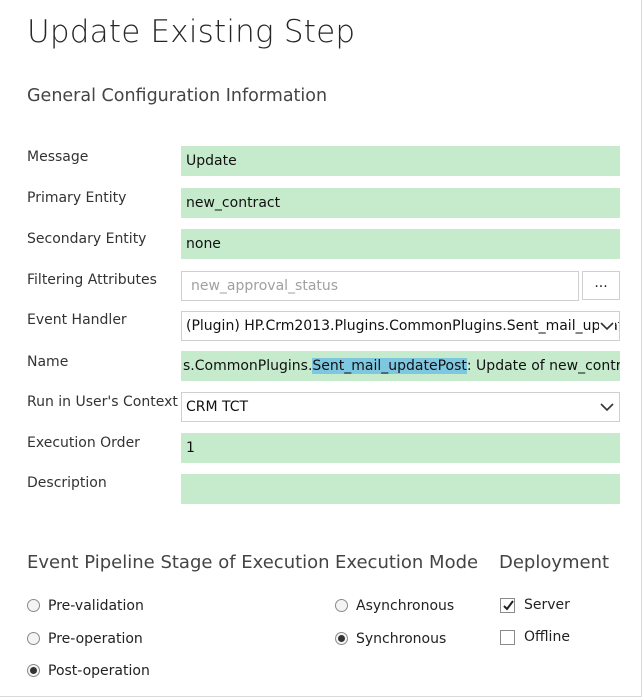  Describe the element at coordinates (380, 286) in the screenshot. I see `filtering-attributes-input: new_approval_status` at that location.